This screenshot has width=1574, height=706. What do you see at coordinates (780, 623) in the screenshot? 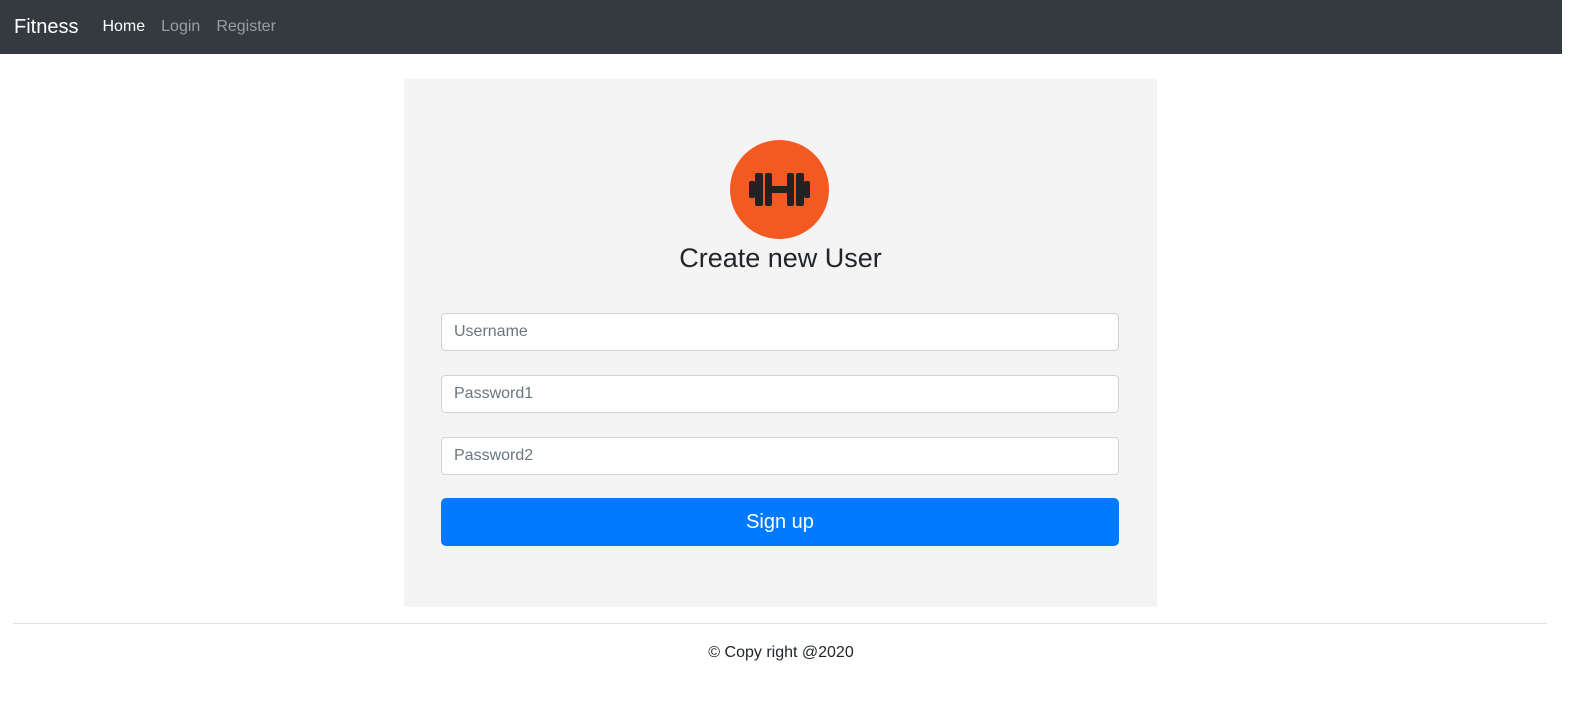
I see `footer-divider` at bounding box center [780, 623].